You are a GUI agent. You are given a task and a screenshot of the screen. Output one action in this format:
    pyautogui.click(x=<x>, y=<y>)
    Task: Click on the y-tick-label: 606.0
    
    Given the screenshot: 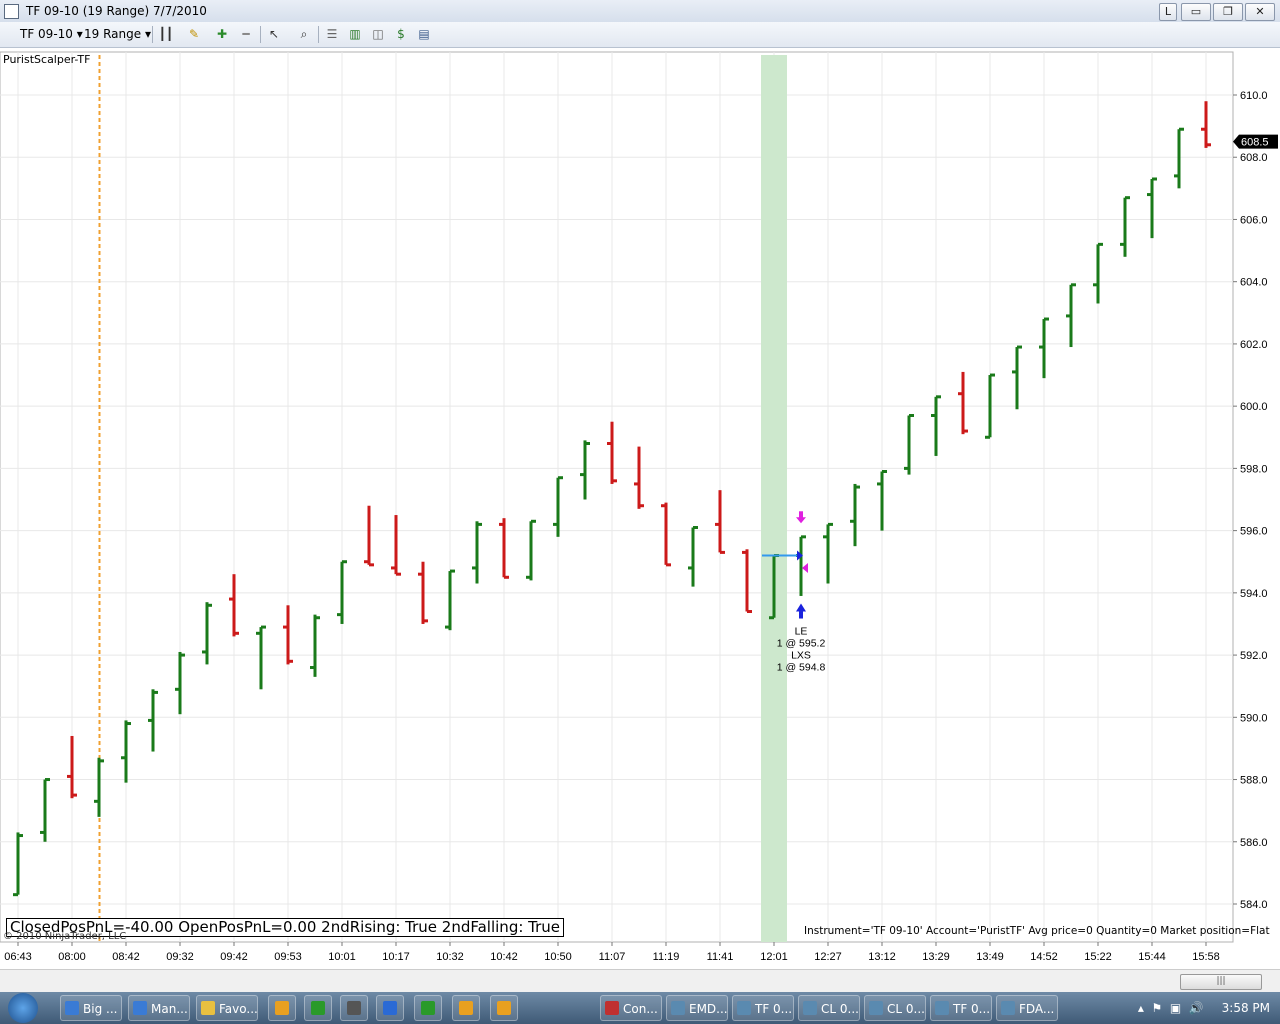 What is the action you would take?
    pyautogui.click(x=1254, y=220)
    